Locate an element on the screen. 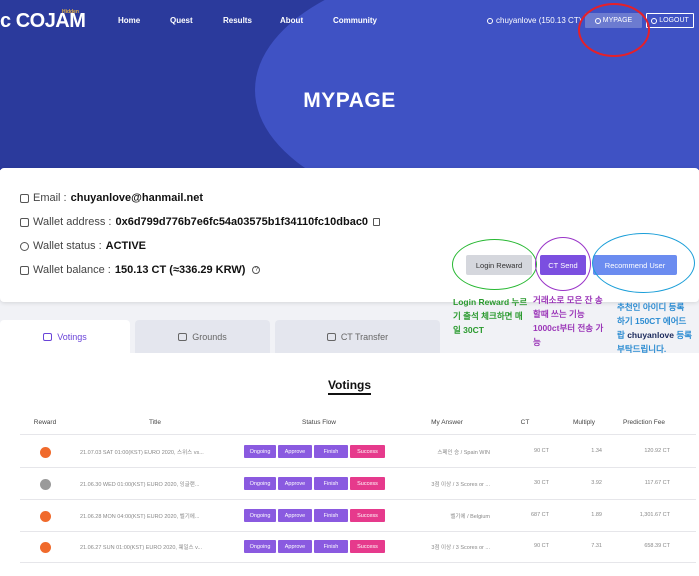 This screenshot has height=576, width=699. logout-button: LOGOUT is located at coordinates (670, 20).